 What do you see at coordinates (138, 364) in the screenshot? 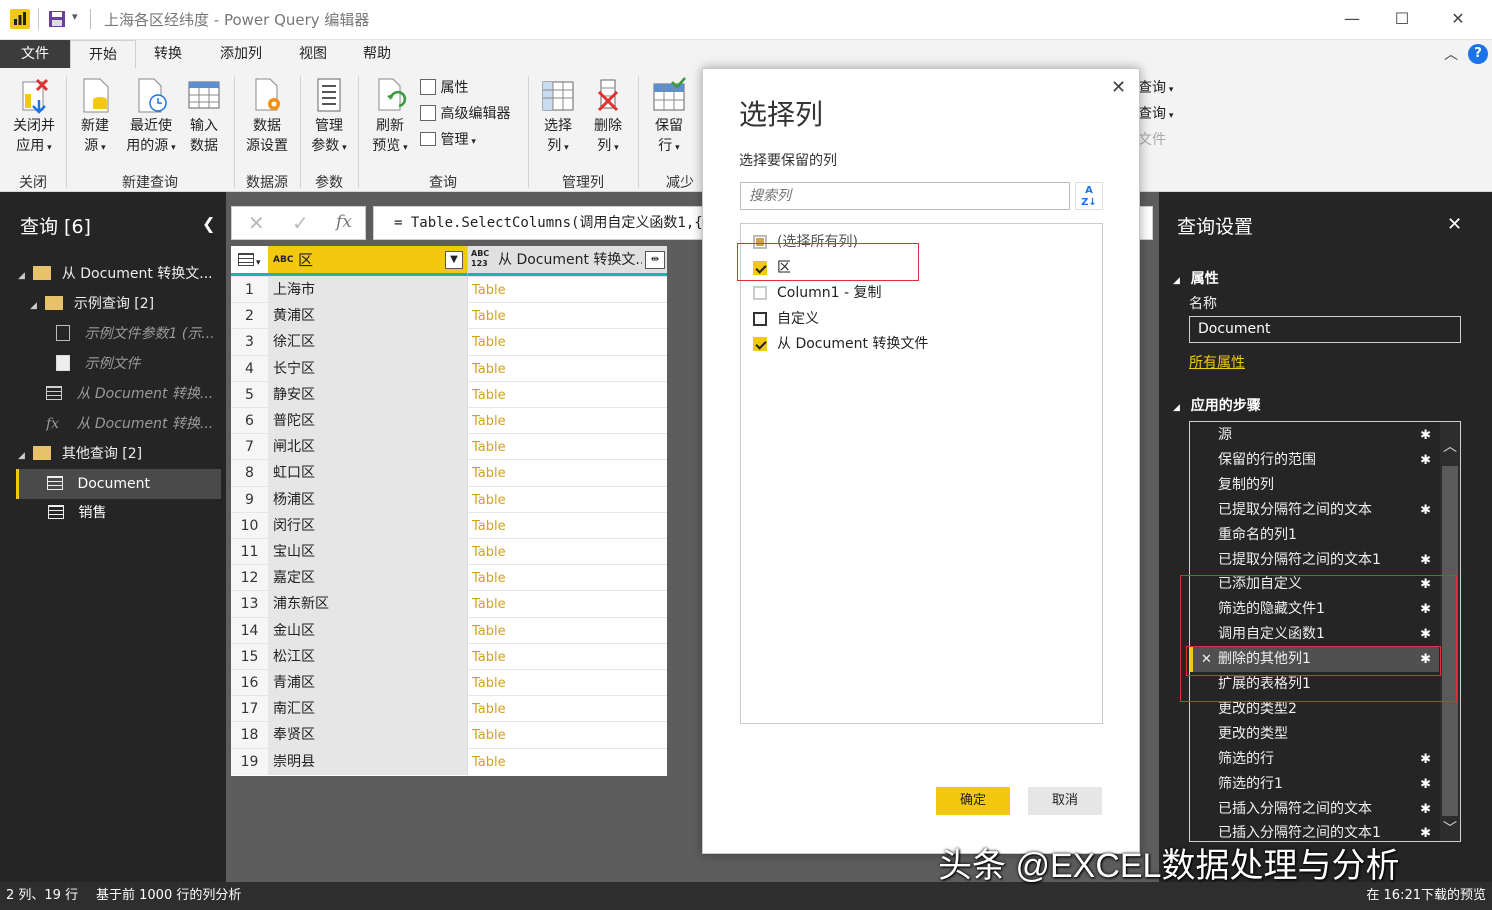
I see `query-item-sample-file: 示例文件` at bounding box center [138, 364].